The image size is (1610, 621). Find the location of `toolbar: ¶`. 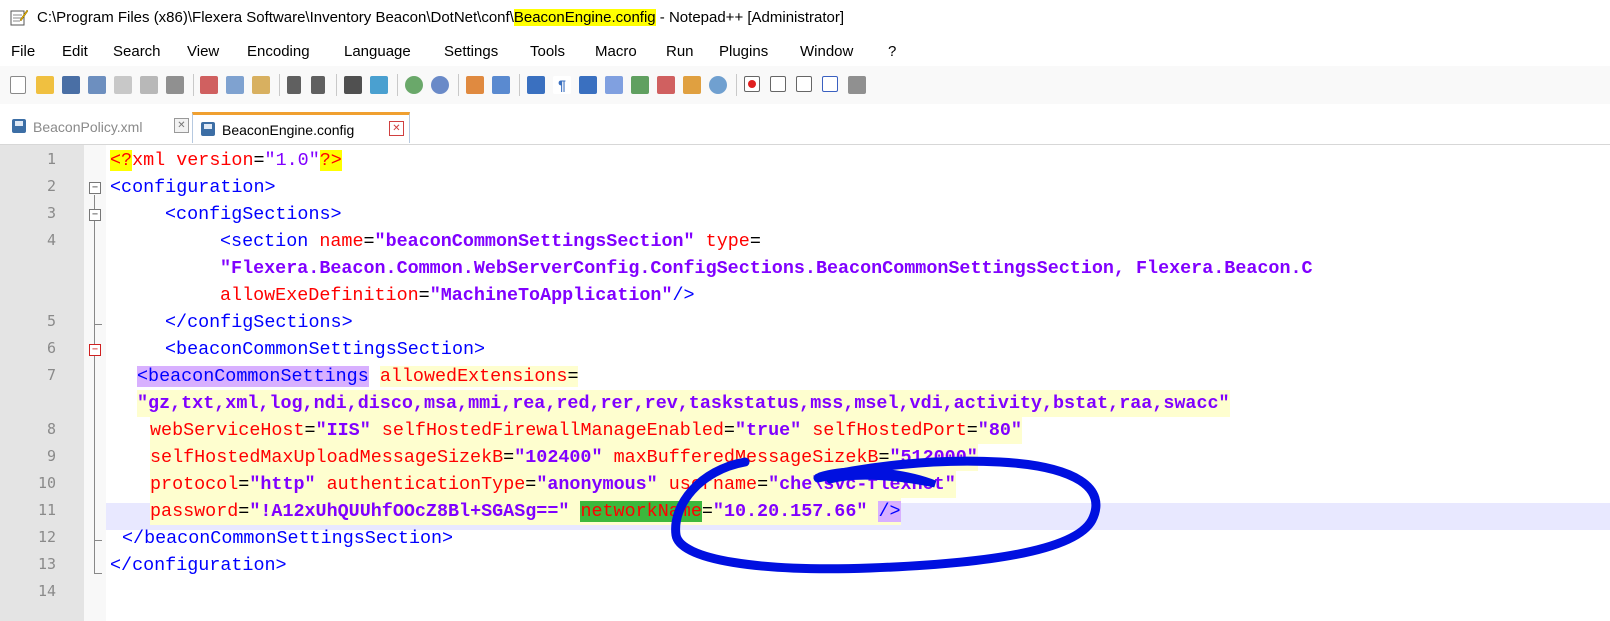

toolbar: ¶ is located at coordinates (805, 85).